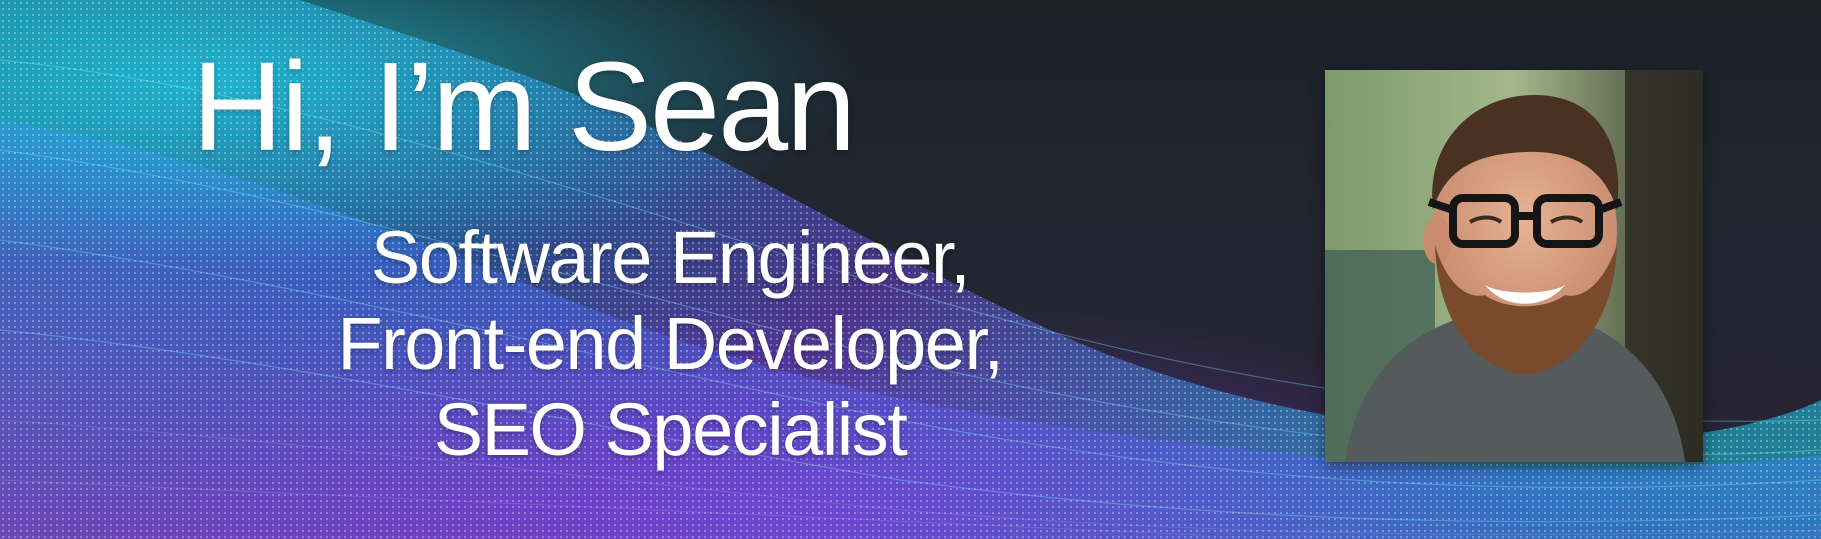 This screenshot has height=539, width=1821. I want to click on page-title: Hi, I’m Sean, so click(524, 106).